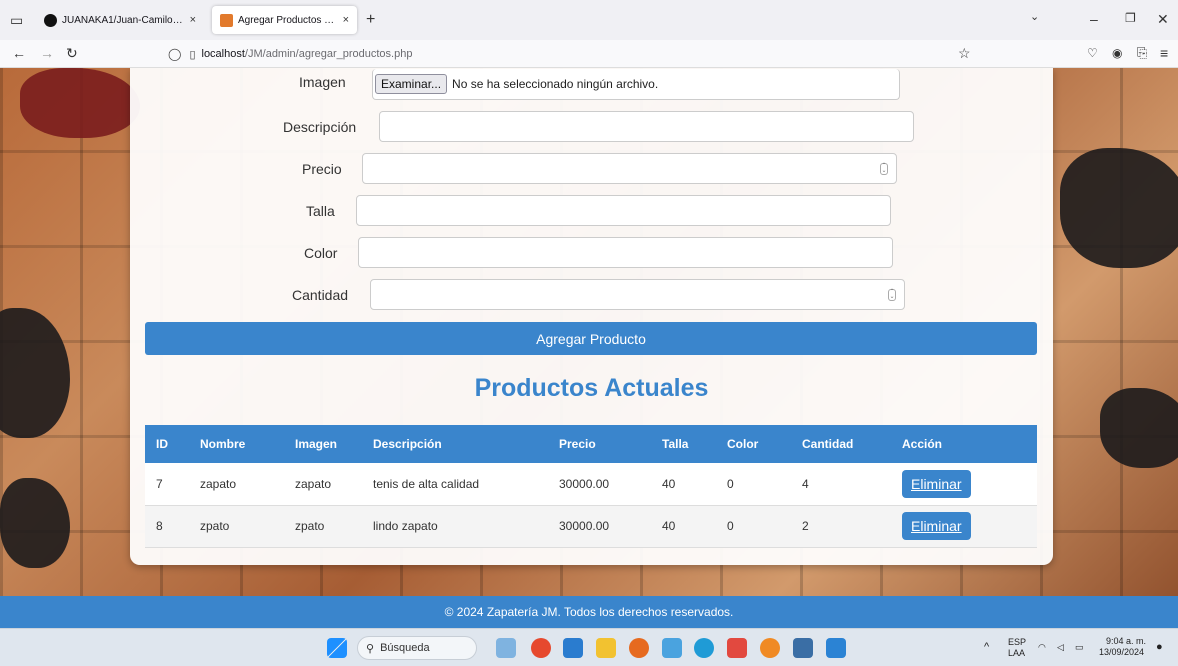  I want to click on cell-cantidad: 4, so click(841, 484).